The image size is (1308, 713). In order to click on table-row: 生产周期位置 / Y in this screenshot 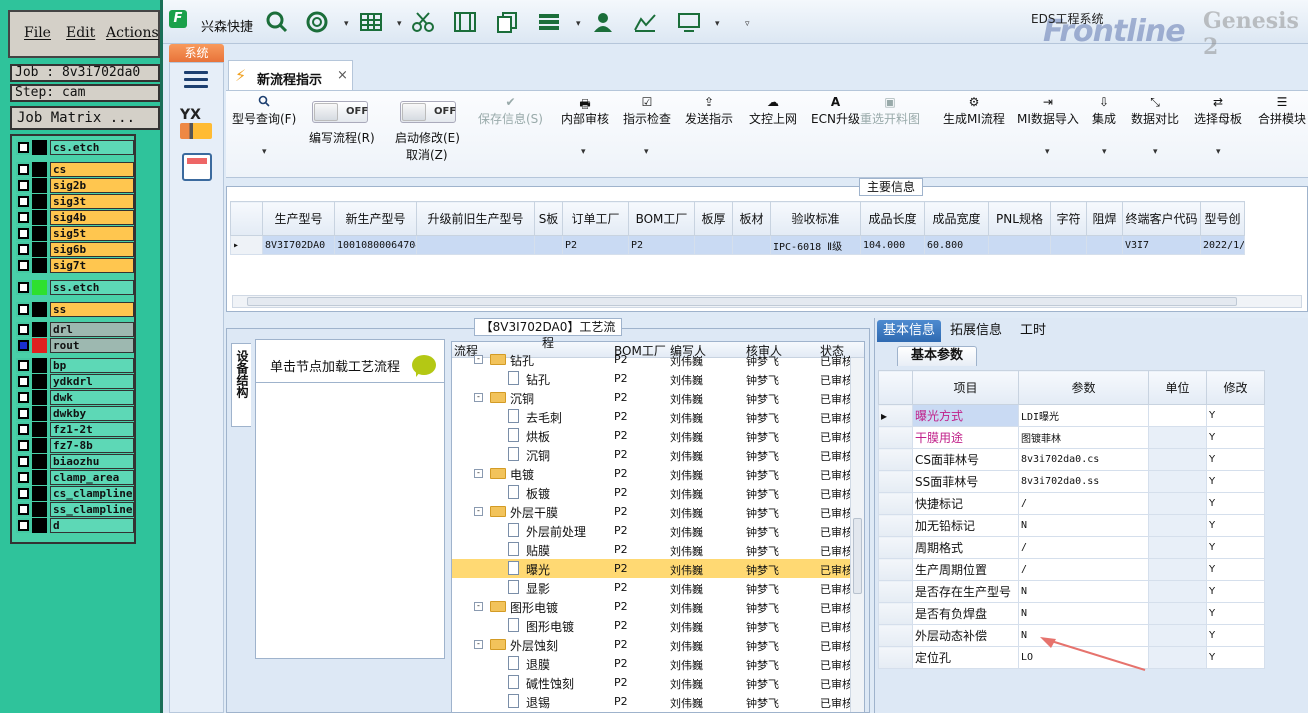, I will do `click(1071, 569)`.